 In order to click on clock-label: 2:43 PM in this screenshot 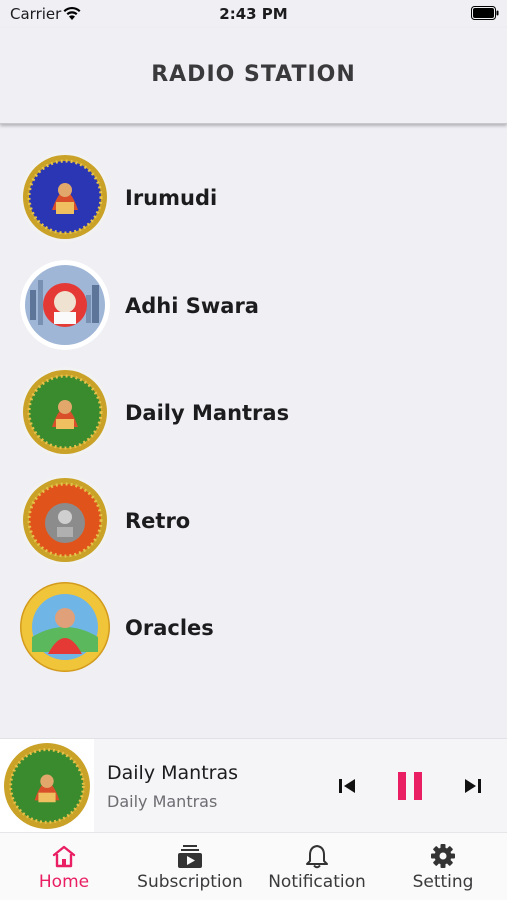, I will do `click(253, 14)`.